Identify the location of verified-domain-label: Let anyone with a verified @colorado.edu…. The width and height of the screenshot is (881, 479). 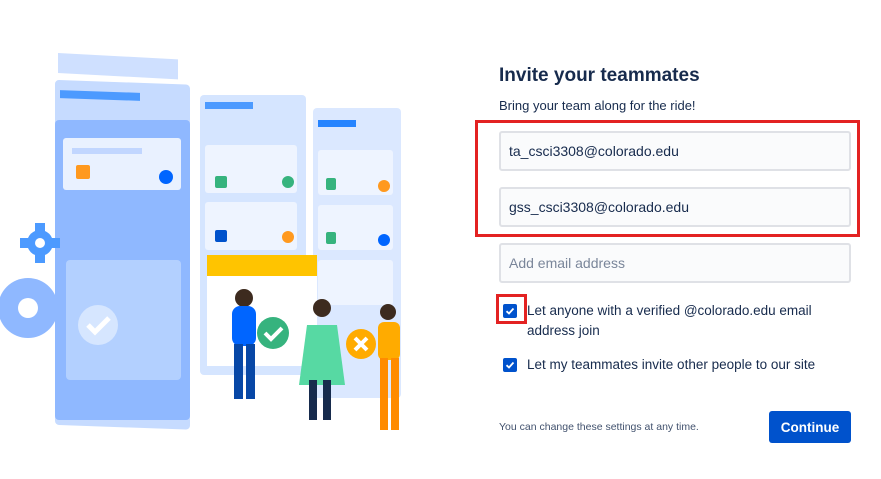
(669, 320).